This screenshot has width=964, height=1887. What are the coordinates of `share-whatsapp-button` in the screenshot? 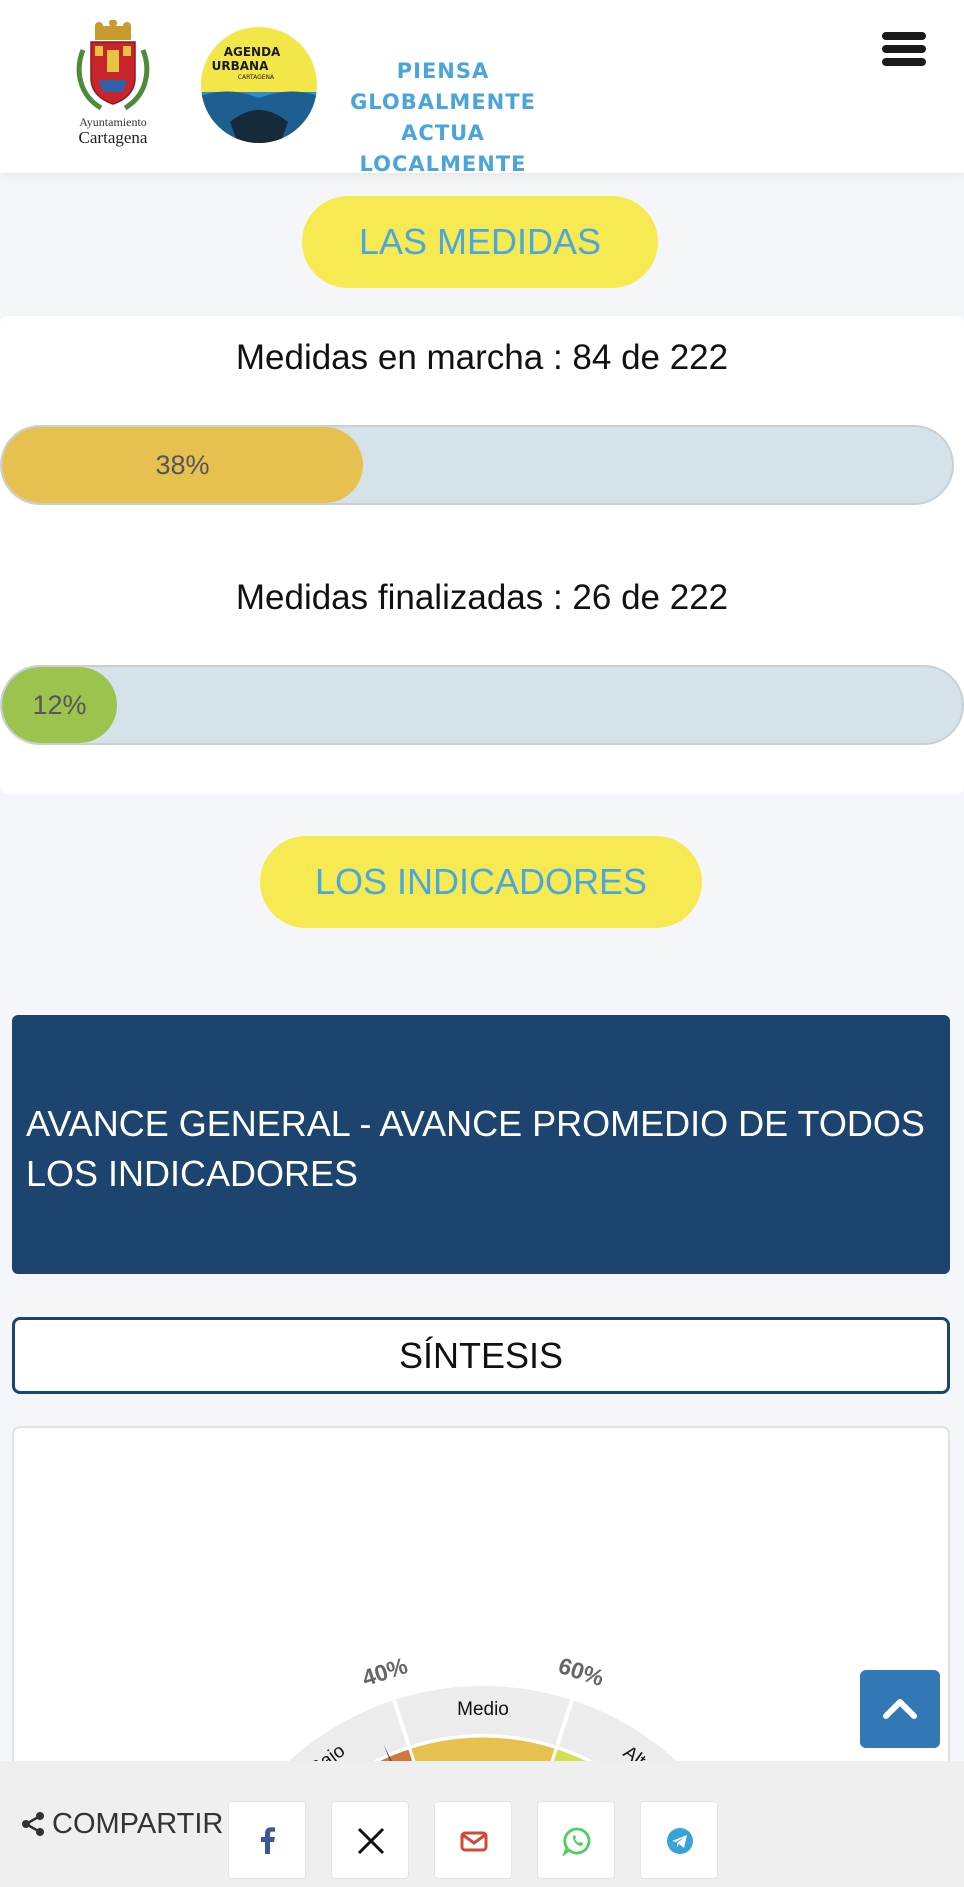 It's located at (576, 1840).